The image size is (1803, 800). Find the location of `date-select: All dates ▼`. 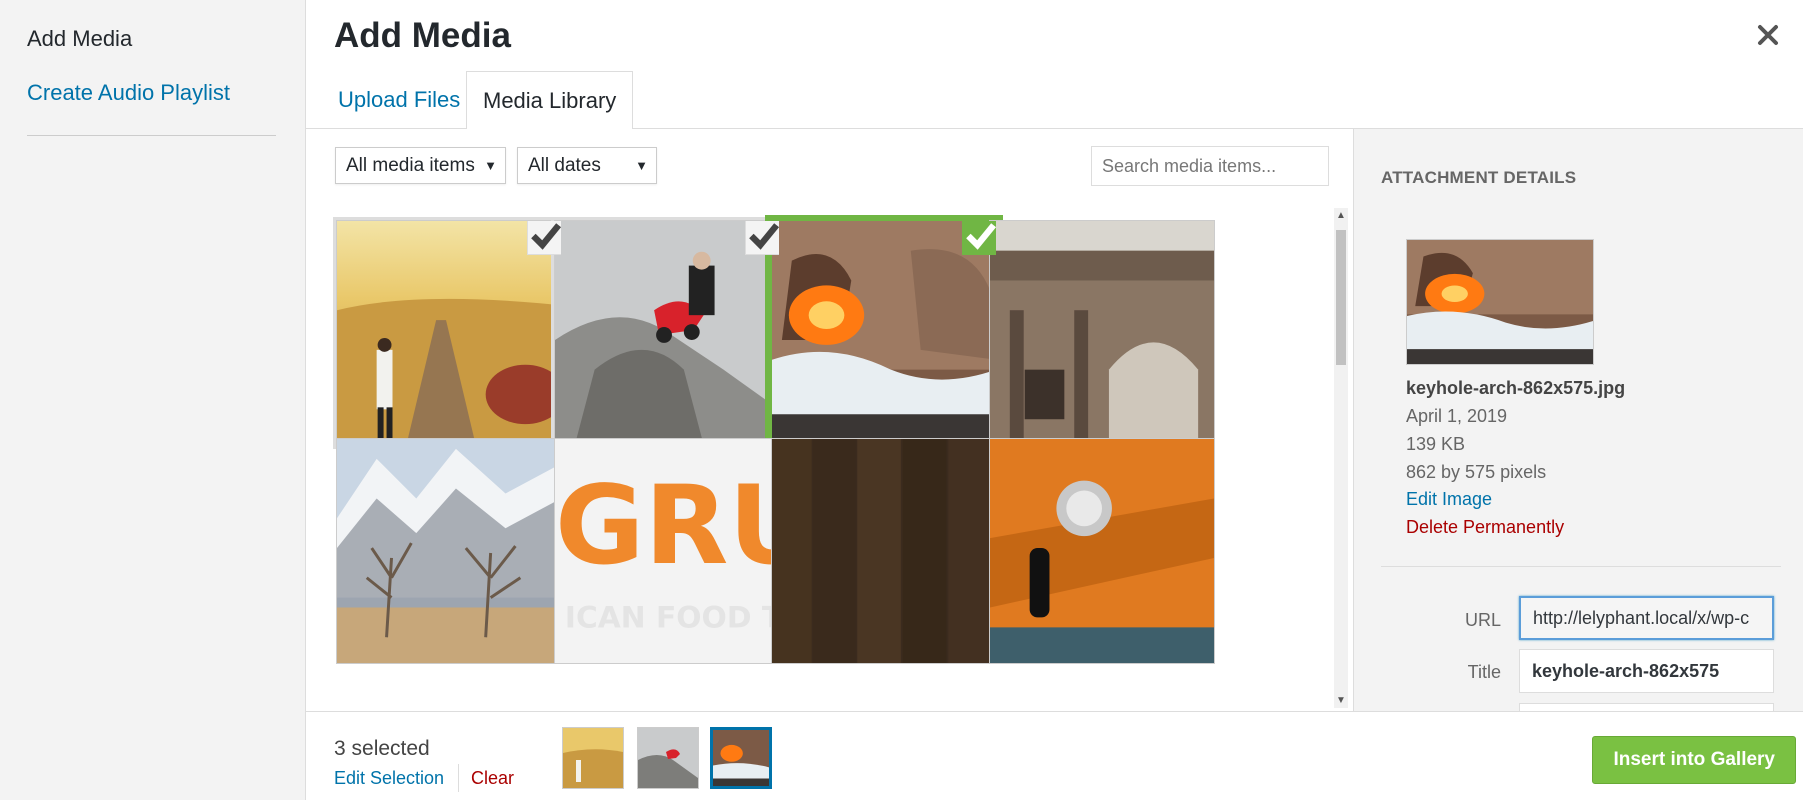

date-select: All dates ▼ is located at coordinates (587, 165).